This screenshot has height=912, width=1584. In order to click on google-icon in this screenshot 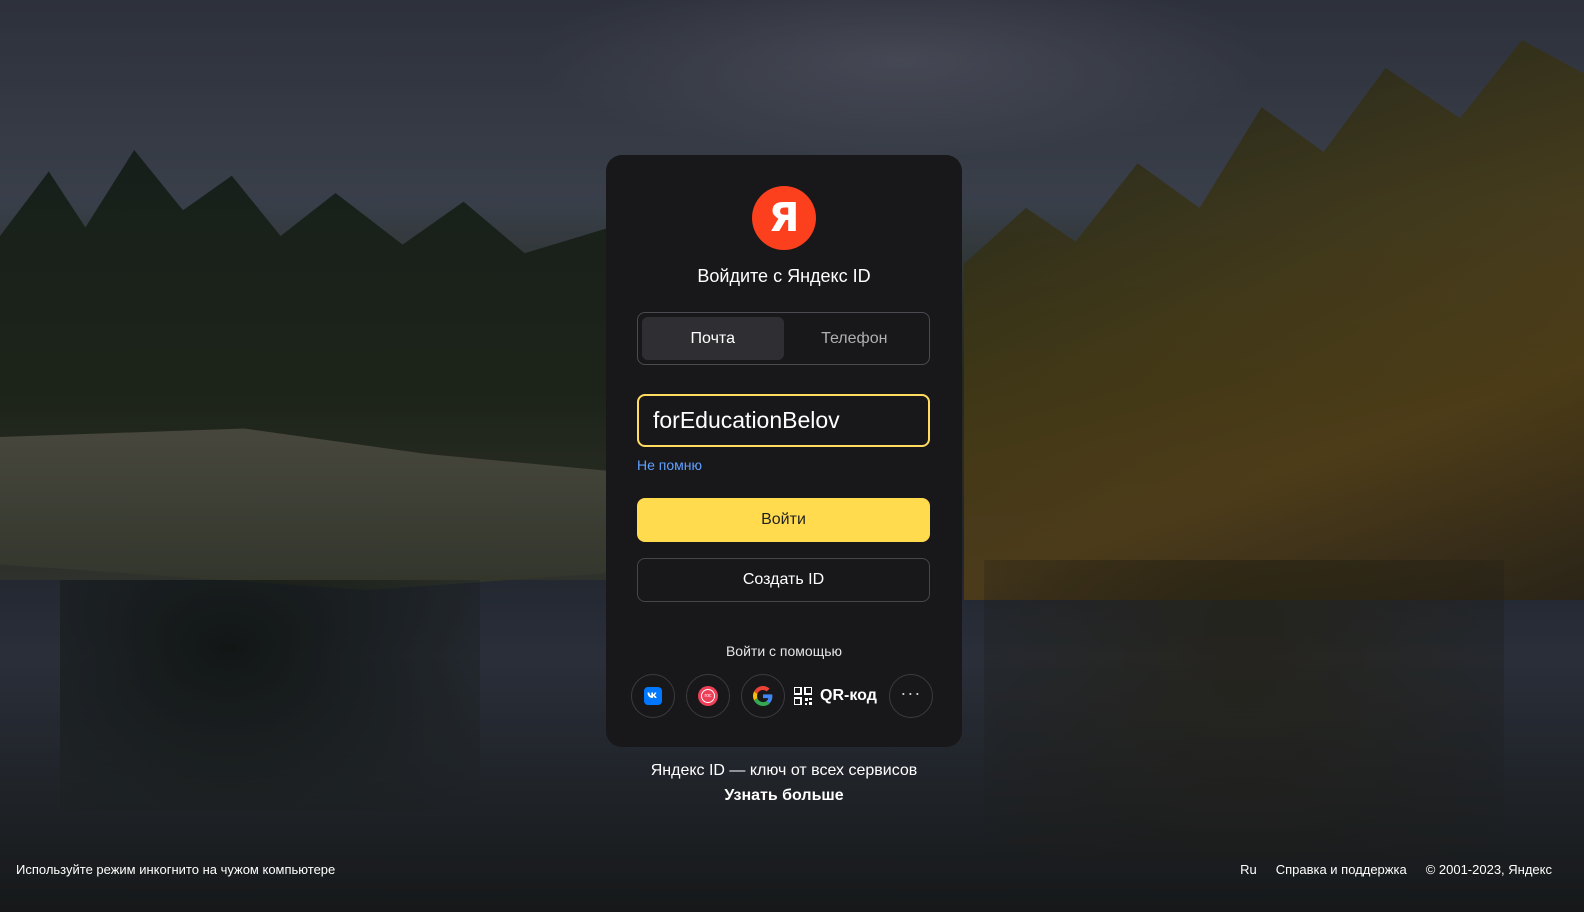, I will do `click(763, 696)`.